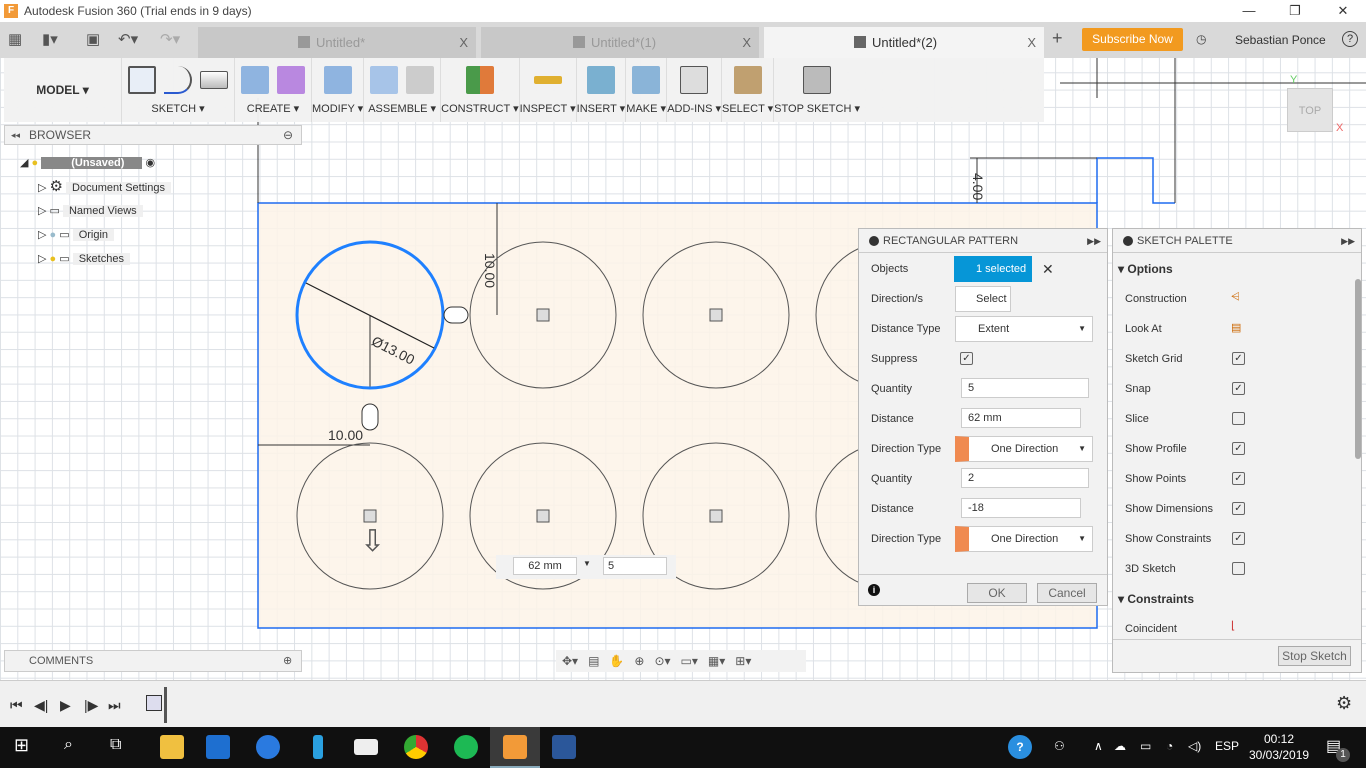  I want to click on windows-start-icon: ⊞, so click(21, 745).